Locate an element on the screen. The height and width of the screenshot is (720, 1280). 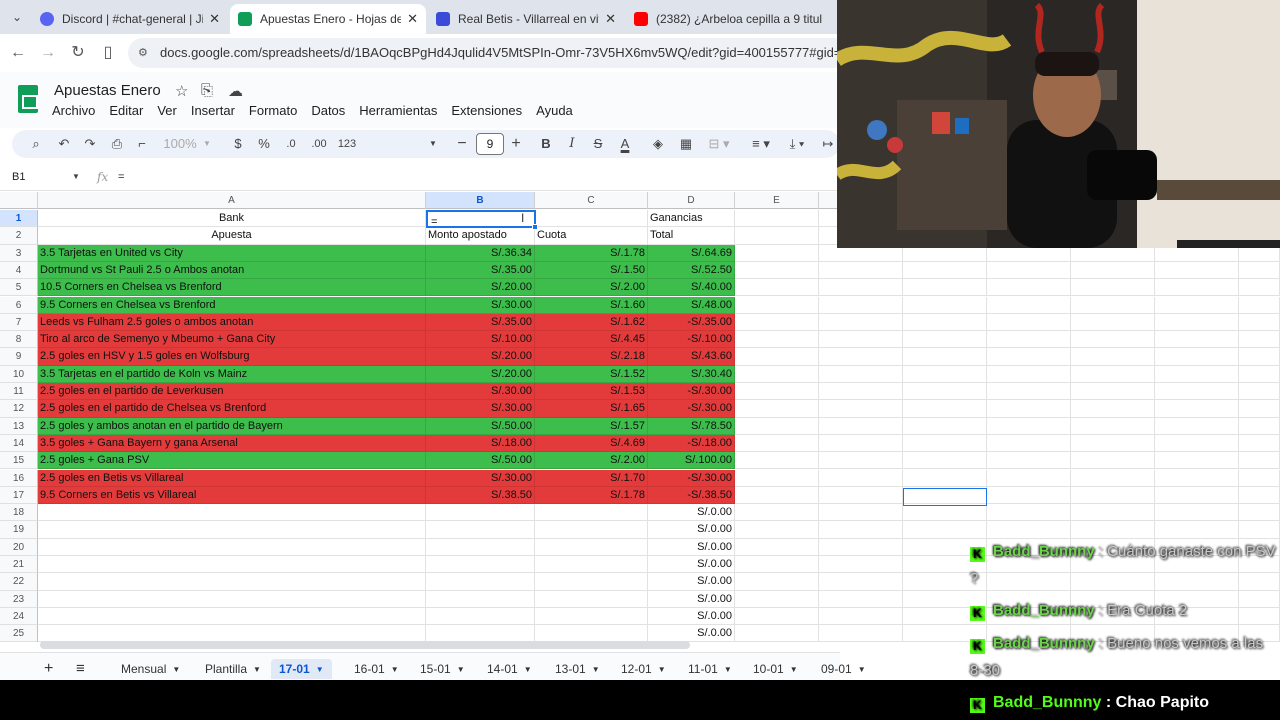
row-header: 25 is located at coordinates (19, 634).